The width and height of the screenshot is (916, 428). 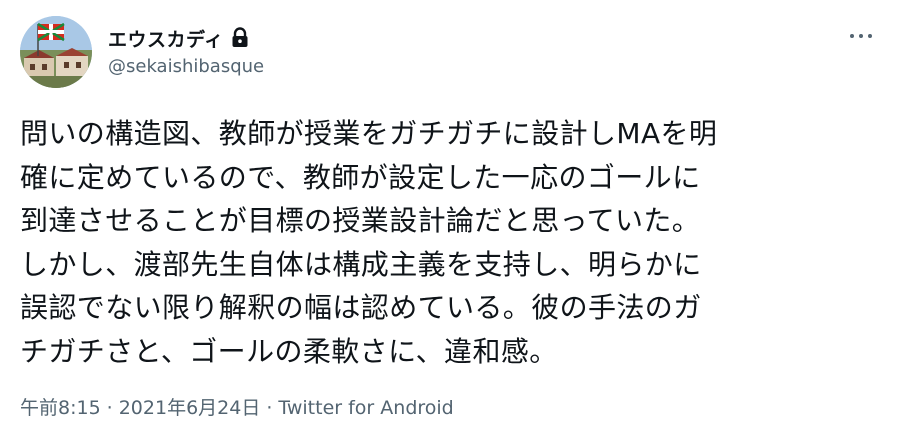 I want to click on tweet-timestamp: 午前8:15 · 2021年6月24日, so click(x=140, y=408).